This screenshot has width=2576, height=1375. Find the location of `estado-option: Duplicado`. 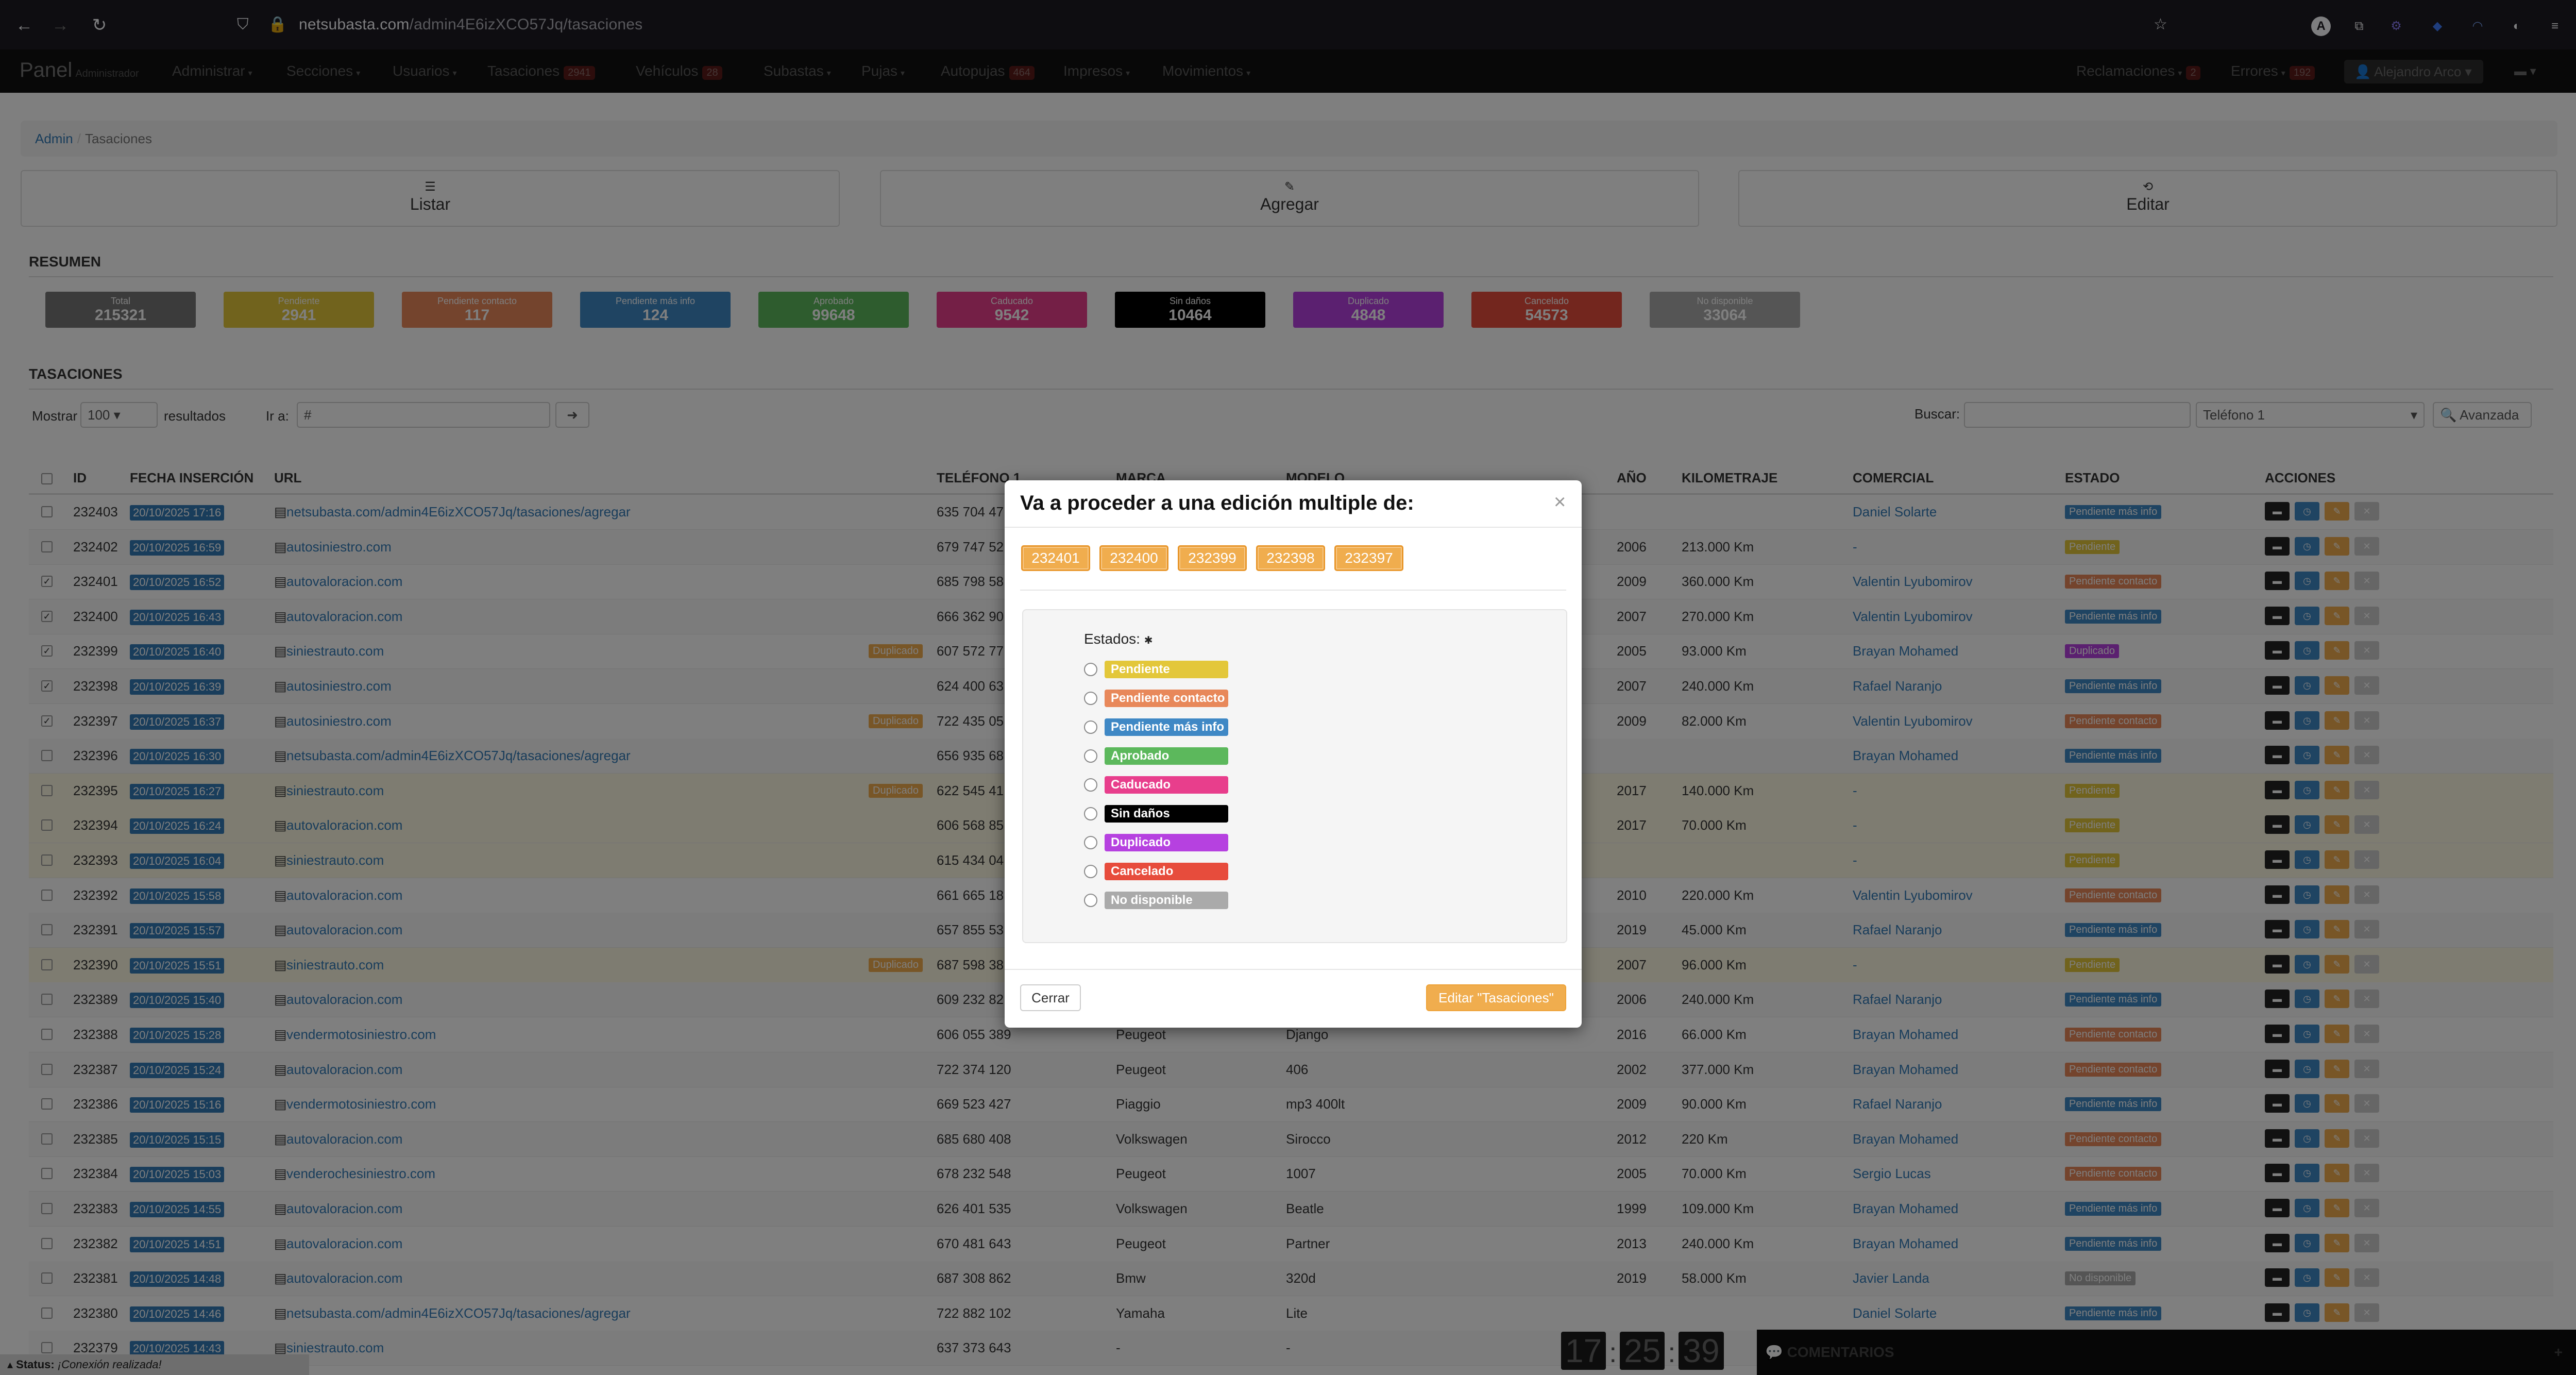

estado-option: Duplicado is located at coordinates (1187, 843).